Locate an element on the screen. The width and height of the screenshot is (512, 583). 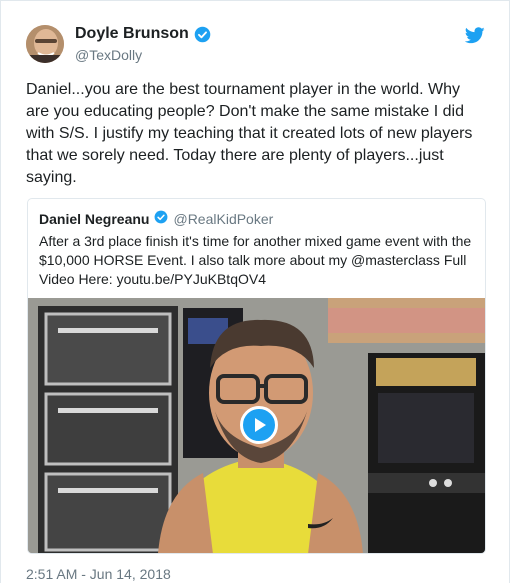
author-name-row: Doyle Brunson is located at coordinates (143, 34).